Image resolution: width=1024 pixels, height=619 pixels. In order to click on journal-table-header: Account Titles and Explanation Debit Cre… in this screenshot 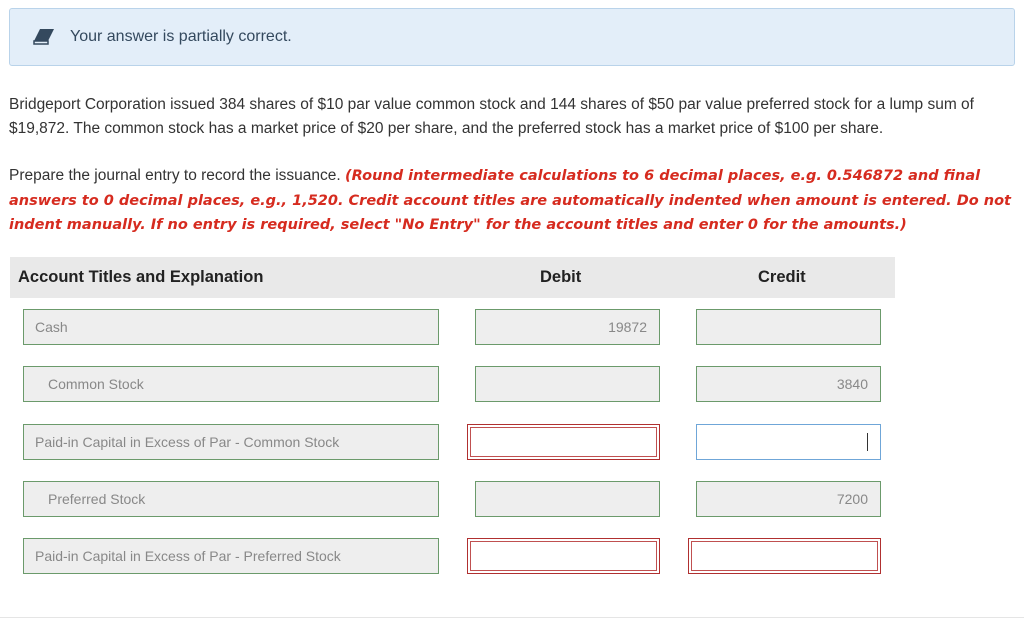, I will do `click(452, 277)`.